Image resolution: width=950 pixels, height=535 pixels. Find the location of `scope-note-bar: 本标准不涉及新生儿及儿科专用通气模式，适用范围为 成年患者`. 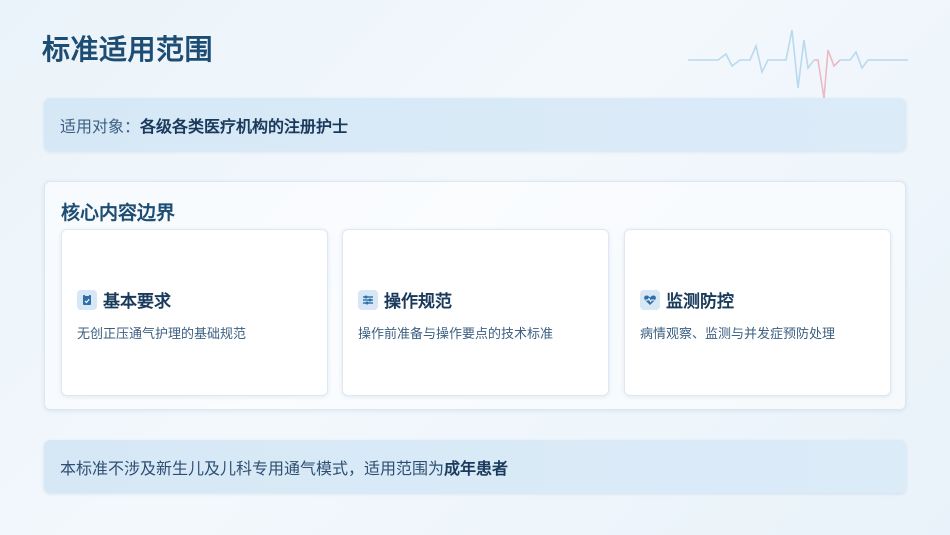

scope-note-bar: 本标准不涉及新生儿及儿科专用通气模式，适用范围为 成年患者 is located at coordinates (475, 466).